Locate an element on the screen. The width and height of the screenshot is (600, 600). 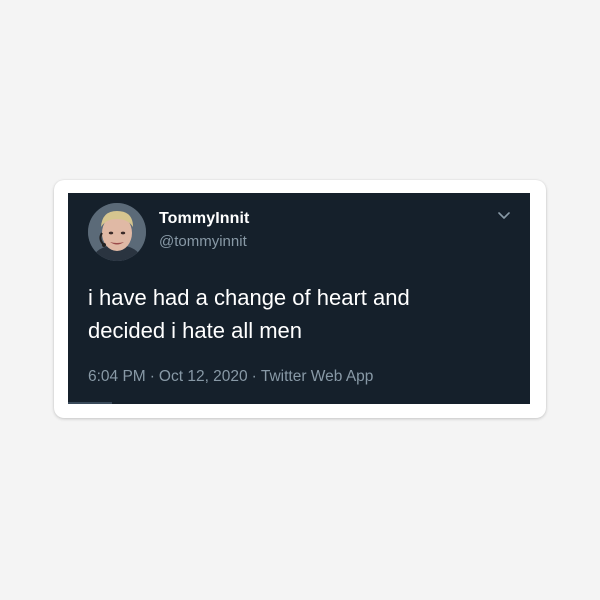
avatar-image is located at coordinates (117, 232).